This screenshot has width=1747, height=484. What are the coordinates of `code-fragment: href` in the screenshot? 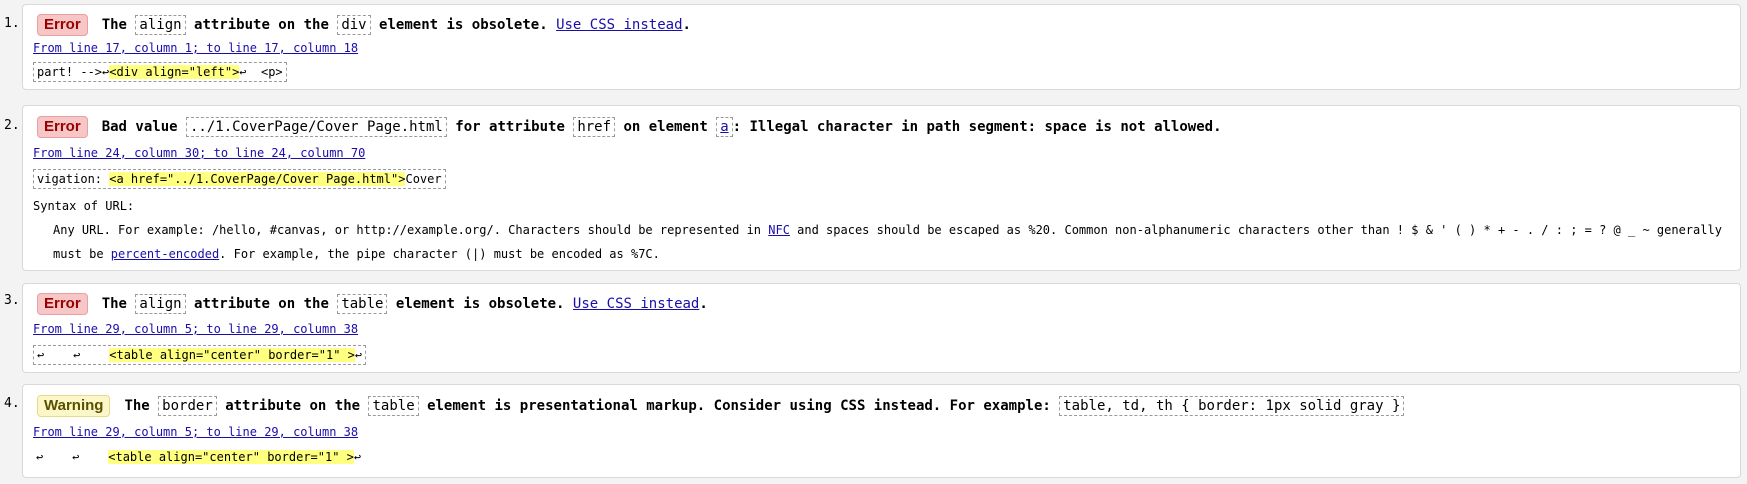 It's located at (594, 127).